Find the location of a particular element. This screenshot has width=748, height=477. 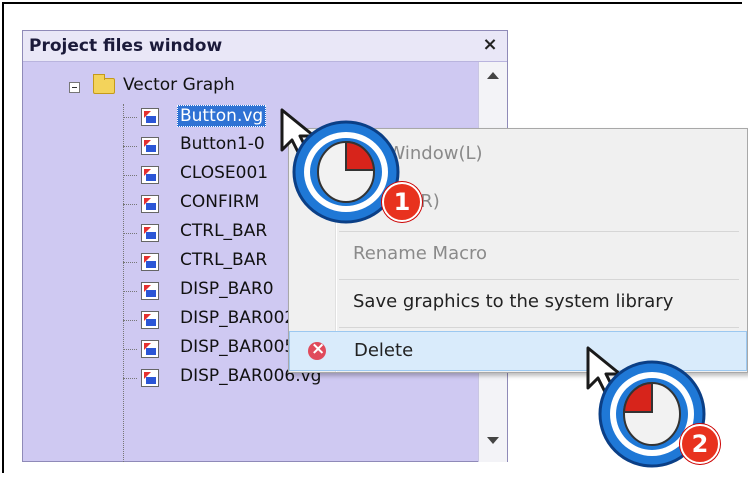

step-badge-2: 2 is located at coordinates (700, 444).